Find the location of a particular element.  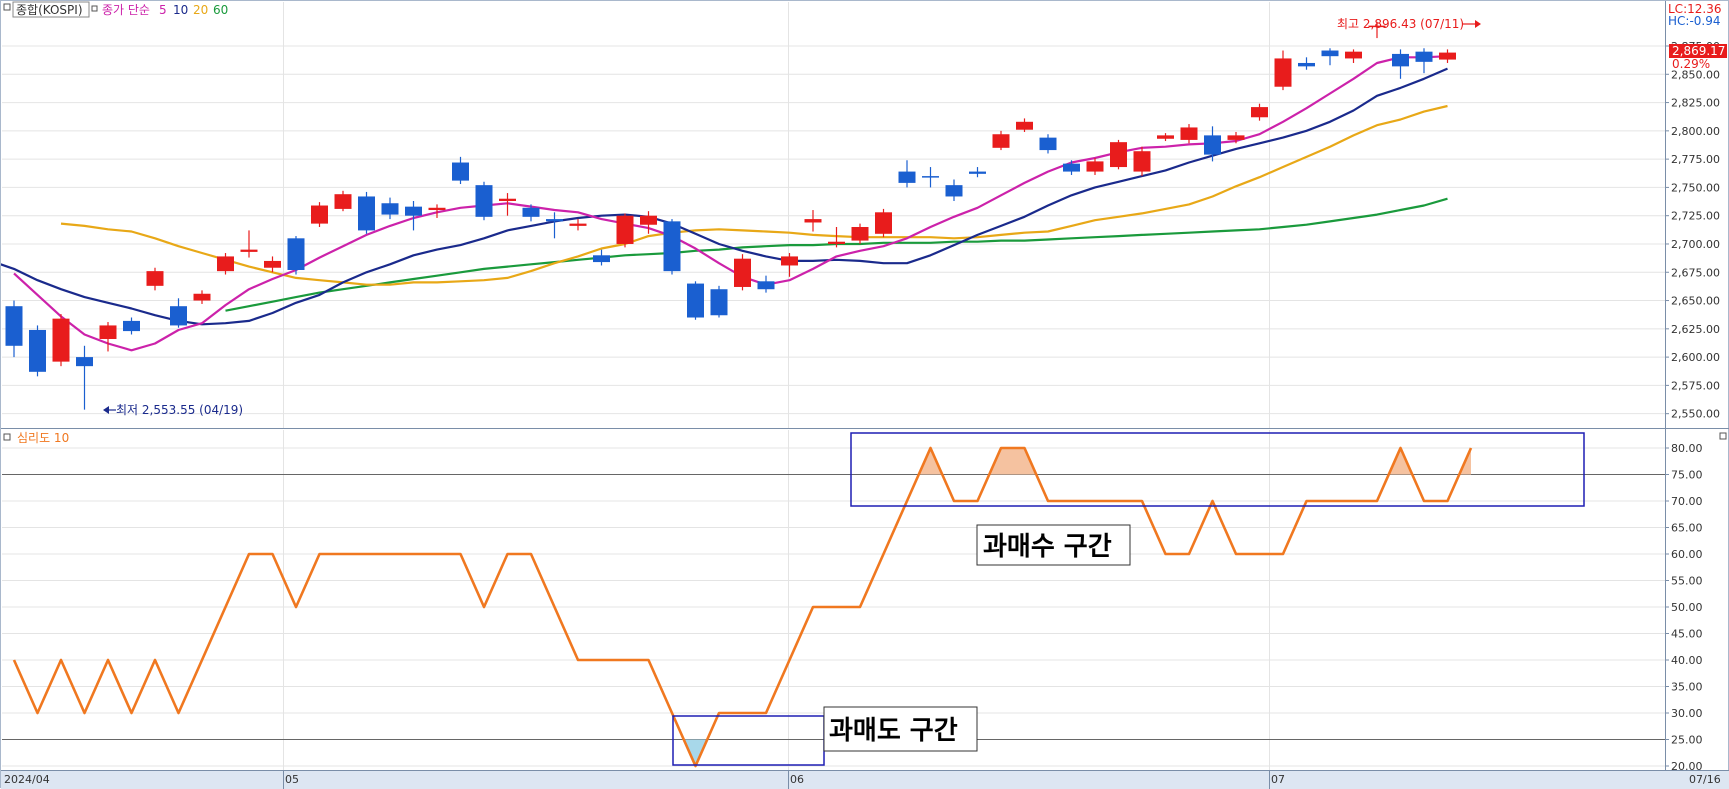

x-label-06: 06 is located at coordinates (797, 779).